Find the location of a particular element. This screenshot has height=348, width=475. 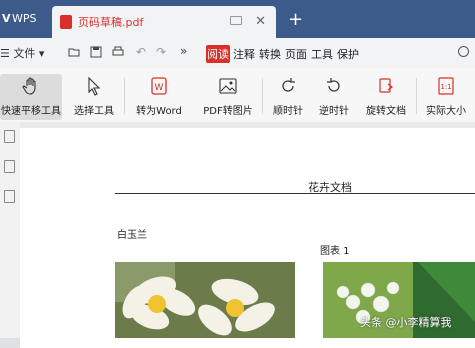

wps-logo-icon: V is located at coordinates (6, 18).